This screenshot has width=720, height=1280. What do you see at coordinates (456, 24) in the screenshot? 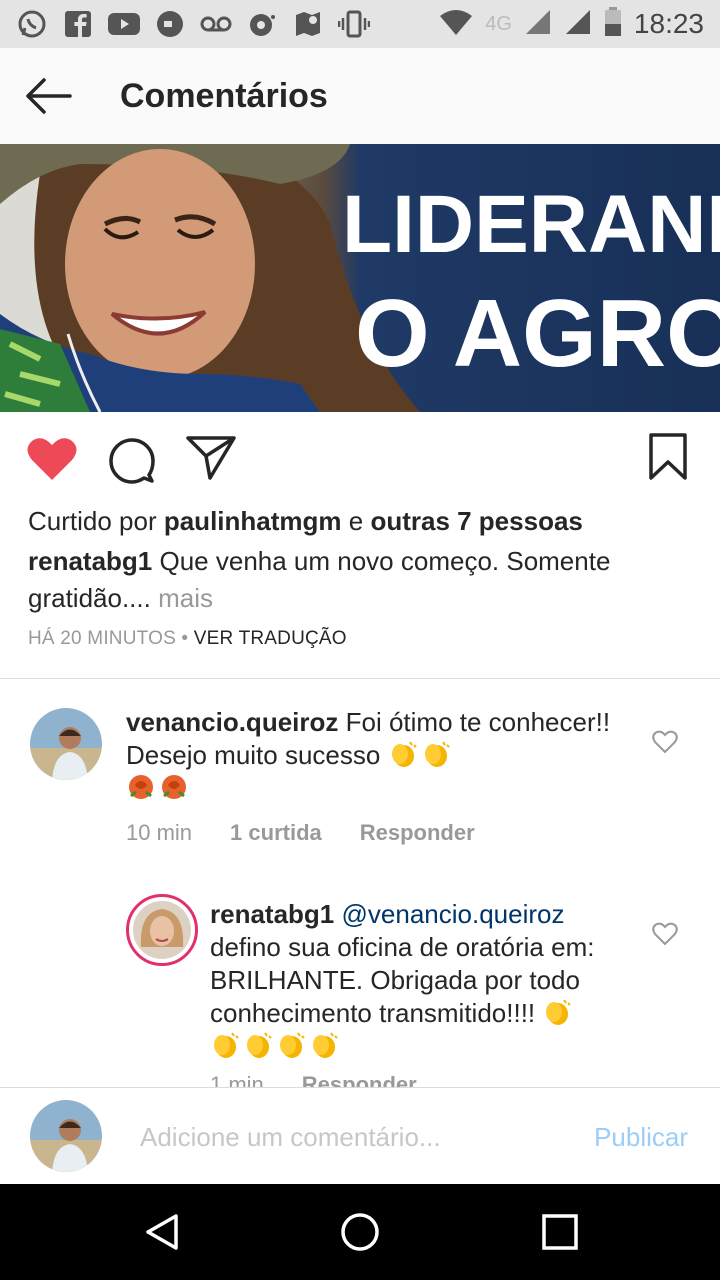
I see `wifi-icon` at bounding box center [456, 24].